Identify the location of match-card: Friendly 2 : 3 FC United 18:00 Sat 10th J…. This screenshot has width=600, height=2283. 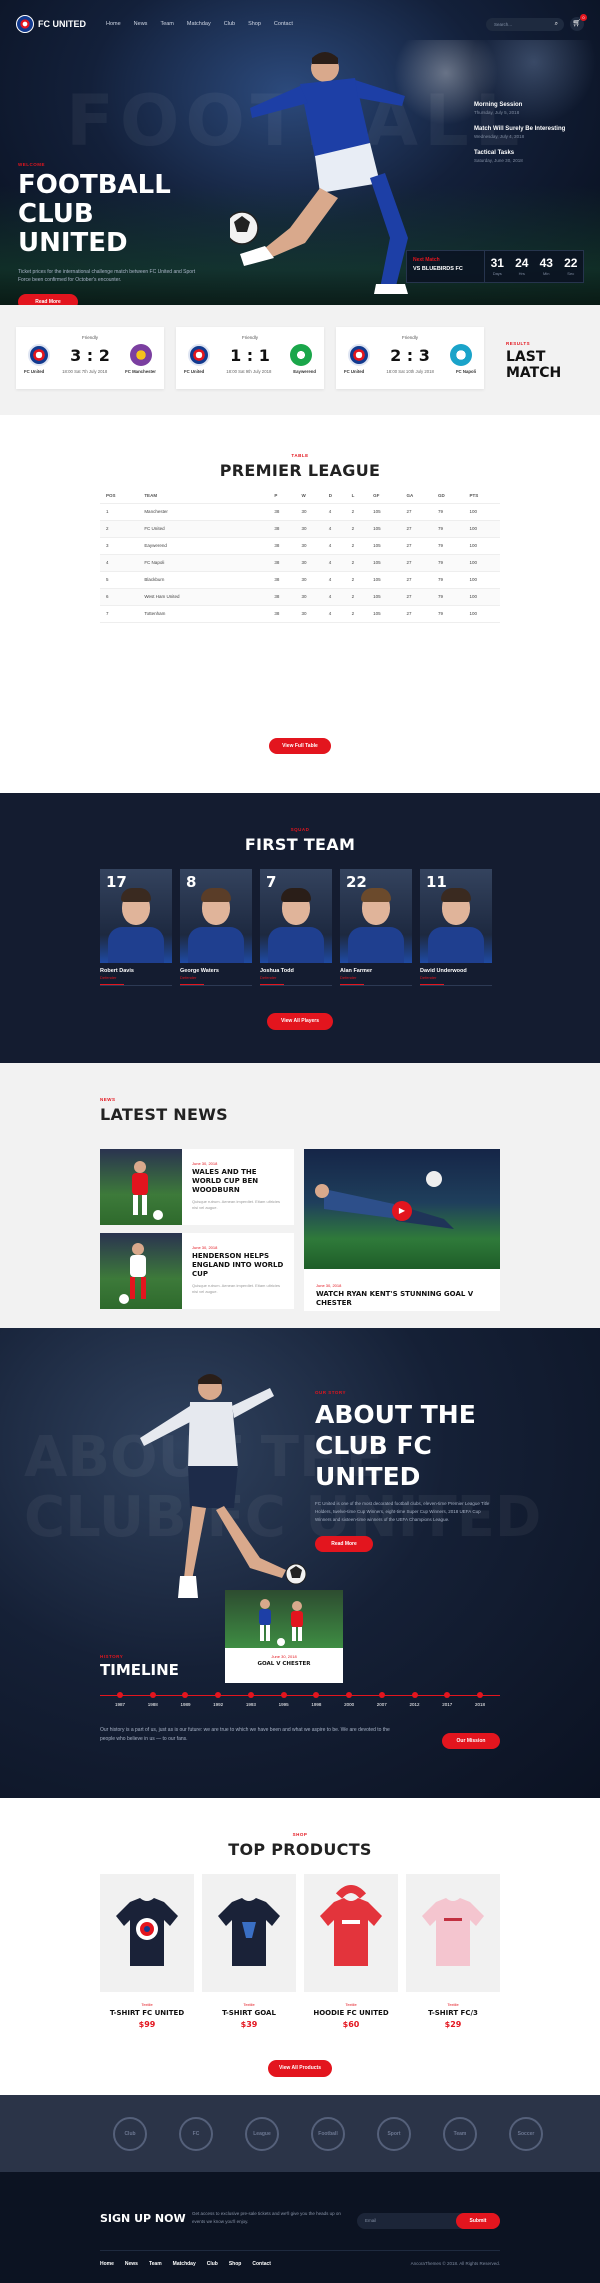
(410, 358).